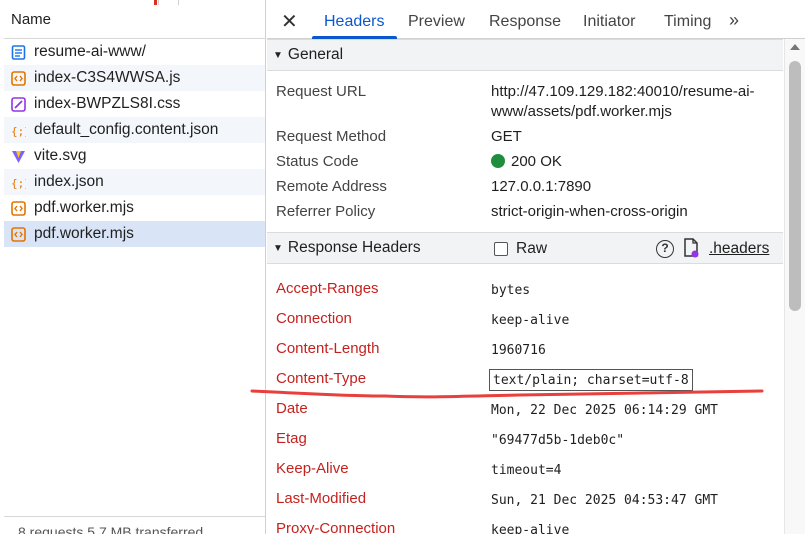  Describe the element at coordinates (107, 77) in the screenshot. I see `request-name: index-C3S4WWSA.js` at that location.